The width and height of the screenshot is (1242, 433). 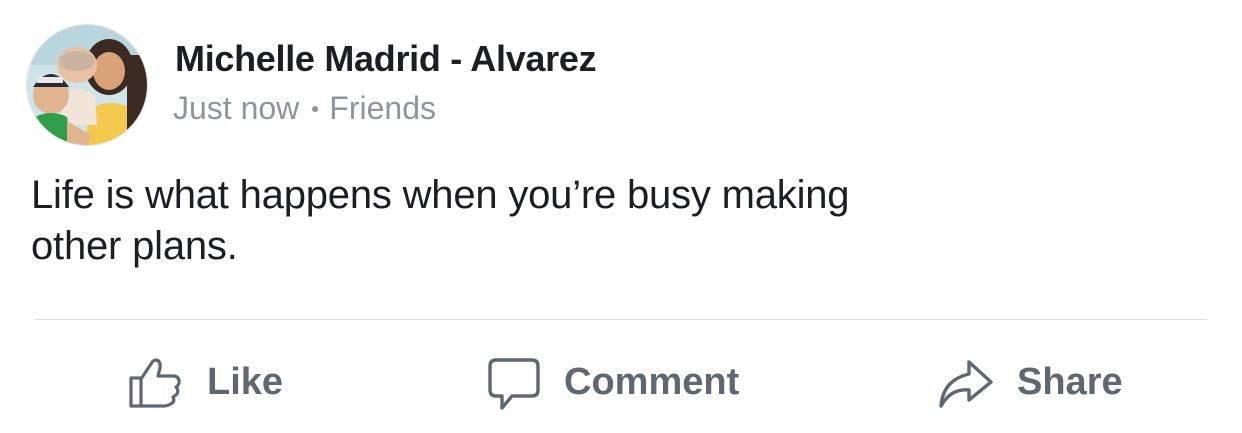 I want to click on like-label: Like, so click(x=245, y=381).